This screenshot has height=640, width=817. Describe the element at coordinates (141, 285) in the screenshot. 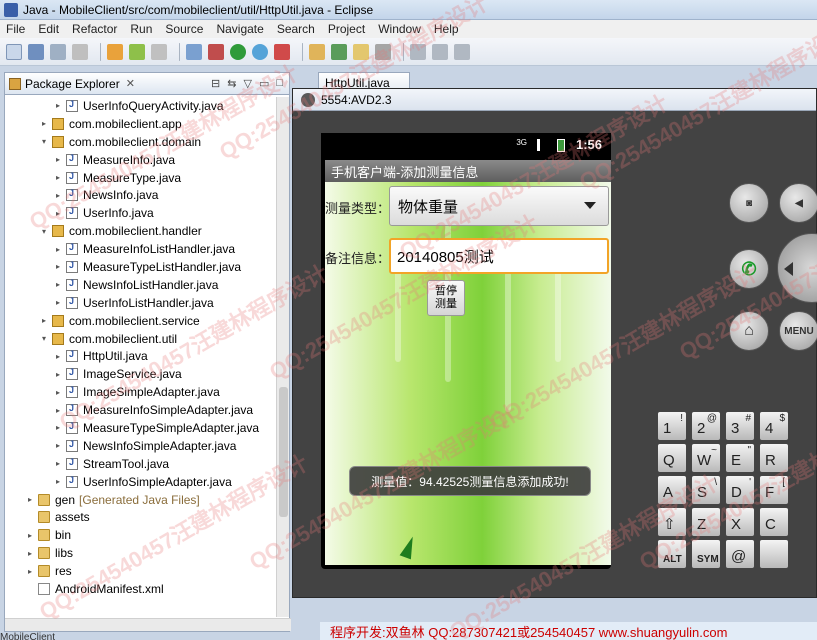

I see `tree-item: ▸ NewsInfoListHandler.java` at that location.